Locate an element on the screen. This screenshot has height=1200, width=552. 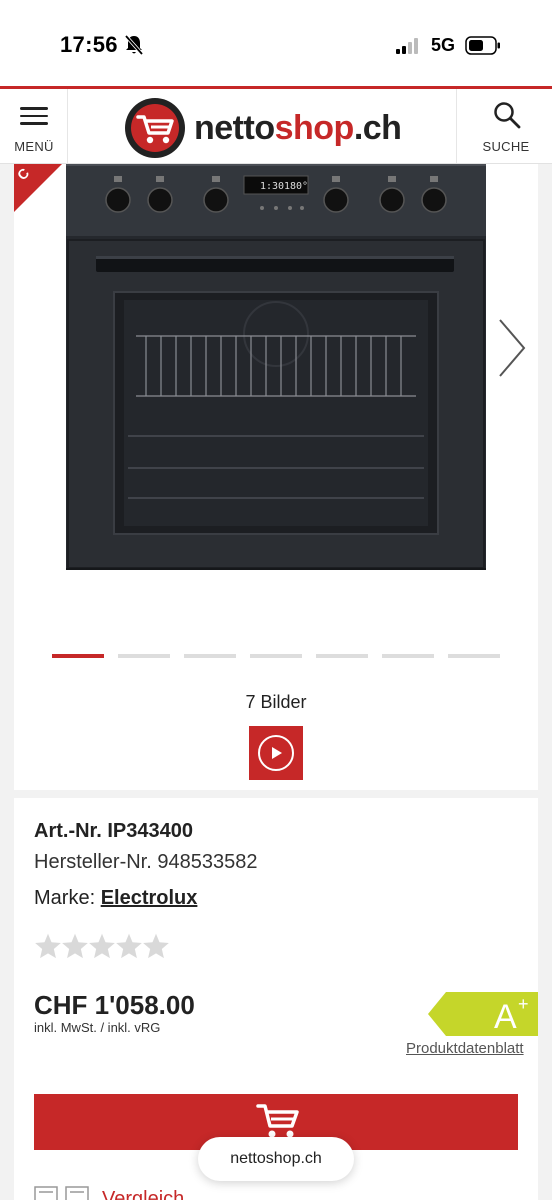
brand-link: Electrolux is located at coordinates (149, 898).